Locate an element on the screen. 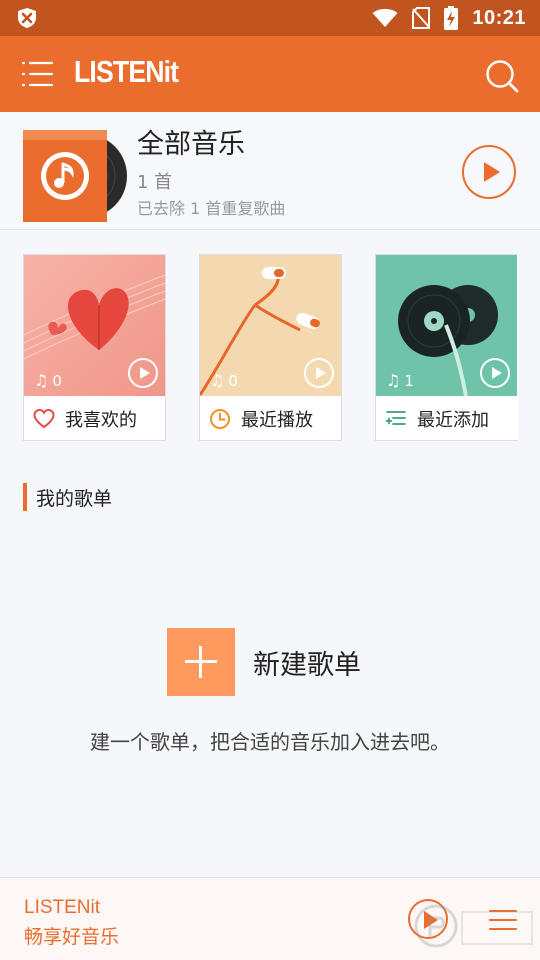 Image resolution: width=540 pixels, height=960 pixels. my-playlists-header: 我的歌单 is located at coordinates (67, 497).